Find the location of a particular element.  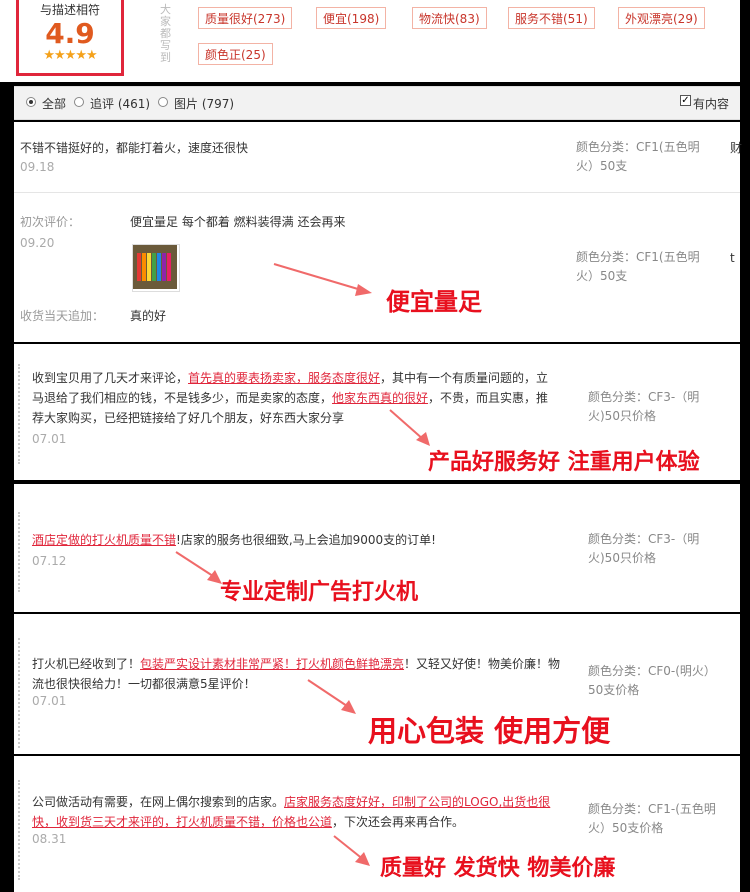

review-1-variant: 颜色分类：CF1(五色明火）50支 is located at coordinates (638, 156).